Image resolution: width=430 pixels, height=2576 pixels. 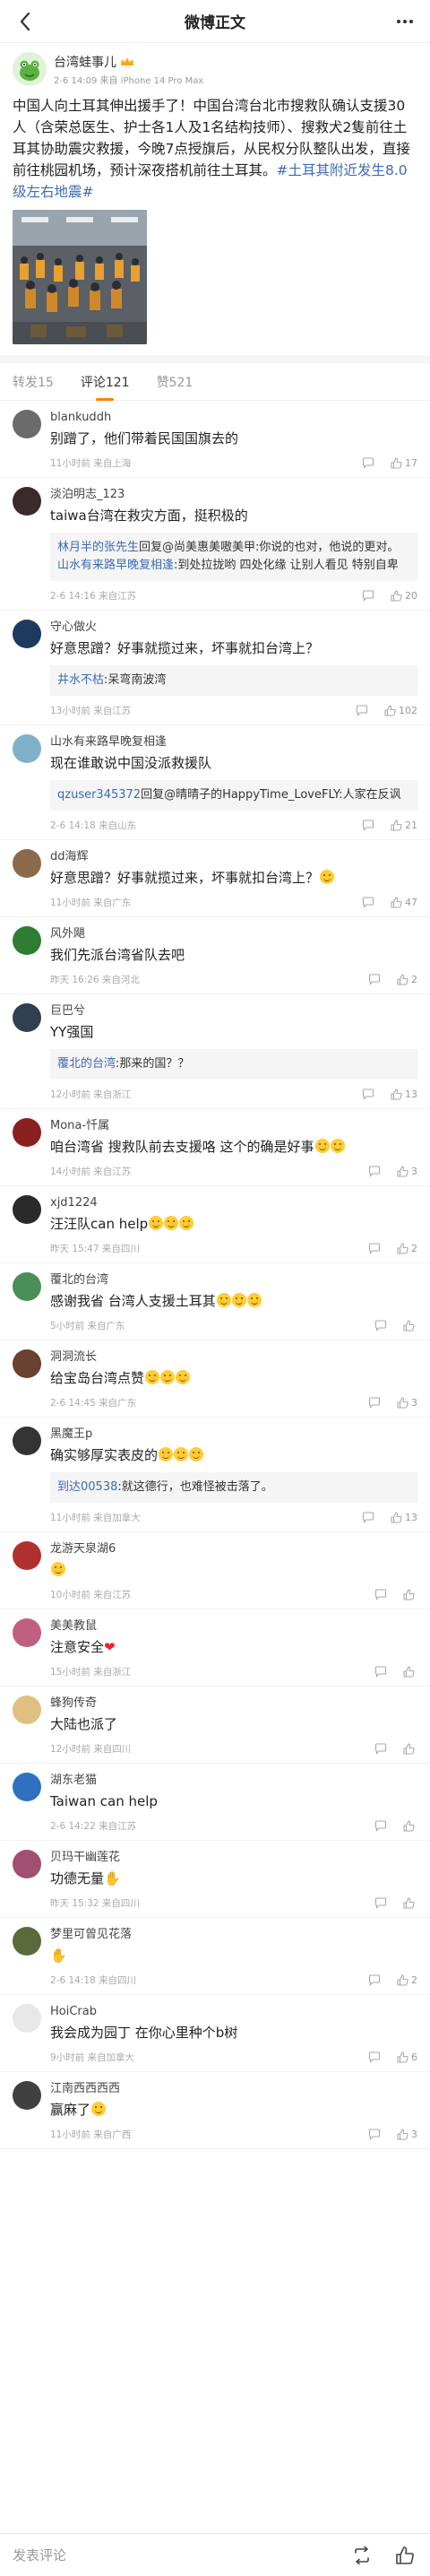 What do you see at coordinates (404, 902) in the screenshot?
I see `comment-like-button: 47` at bounding box center [404, 902].